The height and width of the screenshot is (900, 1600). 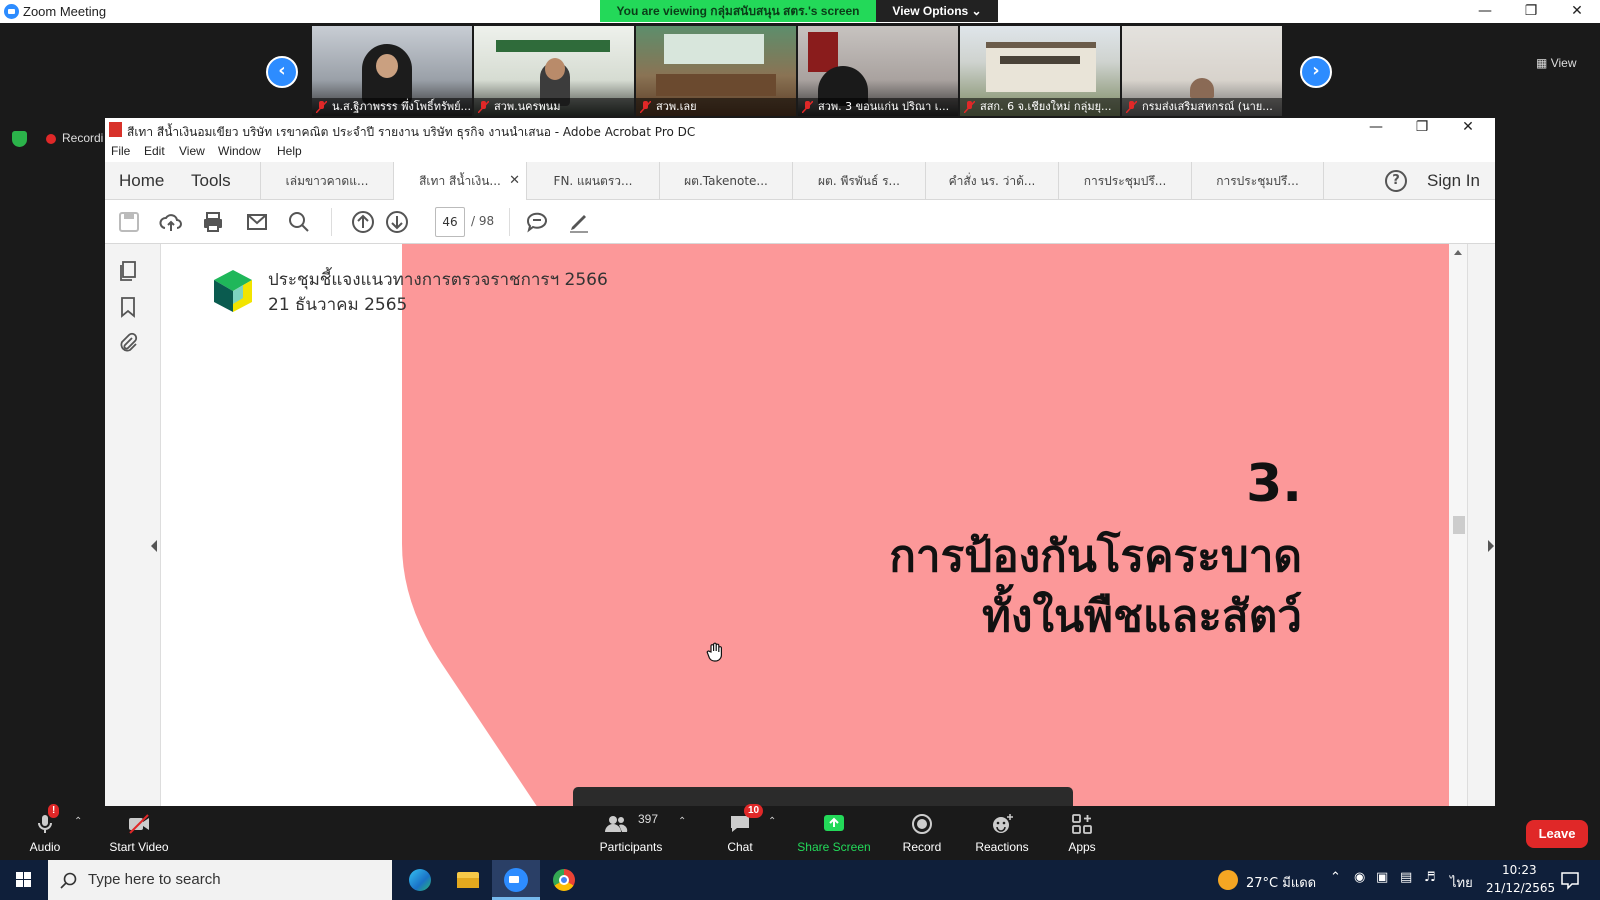 What do you see at coordinates (1520, 888) in the screenshot?
I see `clock-date: 21/12/2565` at bounding box center [1520, 888].